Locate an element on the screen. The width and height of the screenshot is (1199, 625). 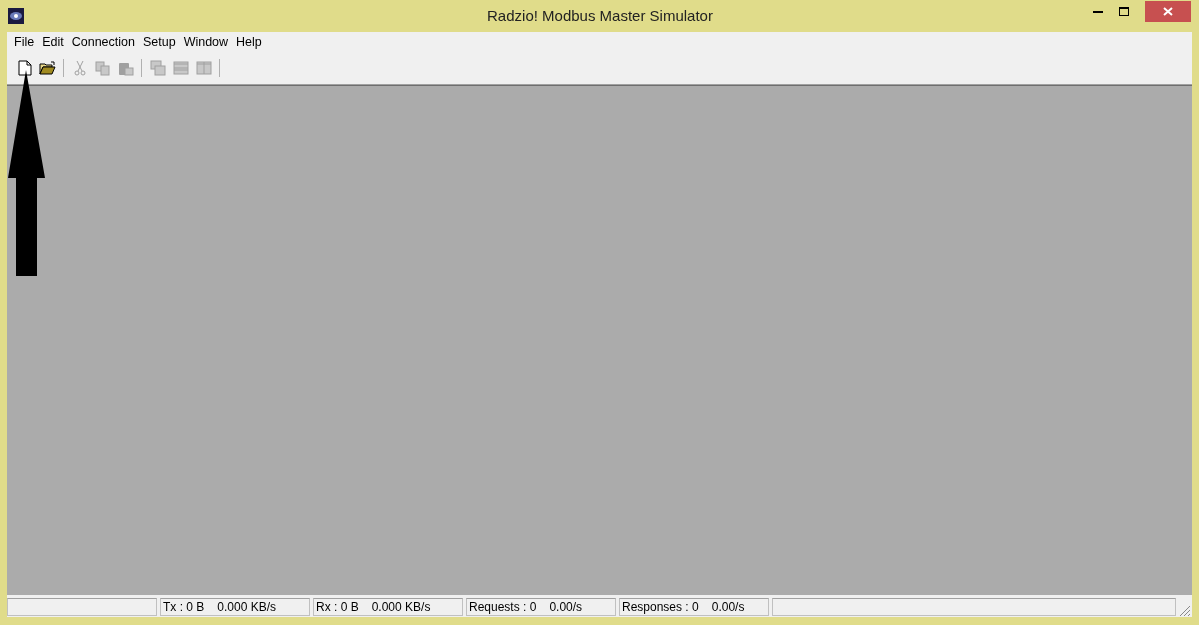
new-document-icon is located at coordinates (24, 68).